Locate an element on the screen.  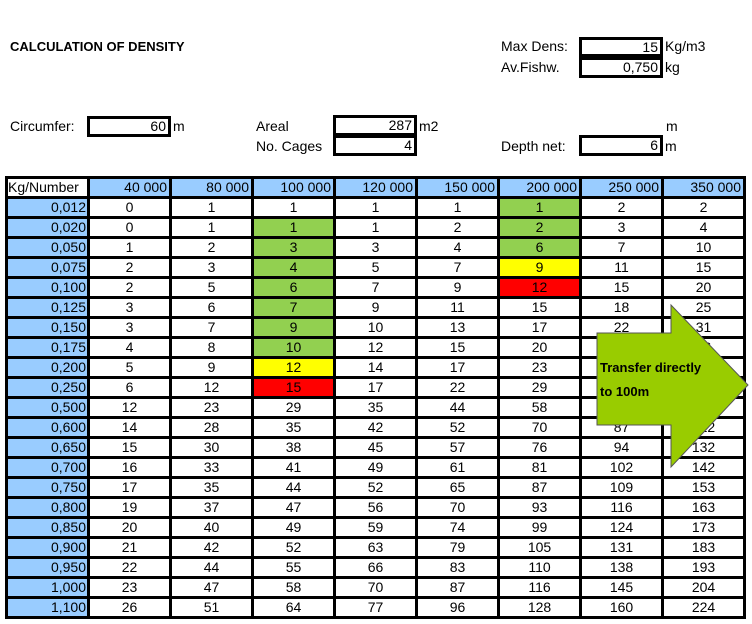
column-header: 100 000 is located at coordinates (293, 187).